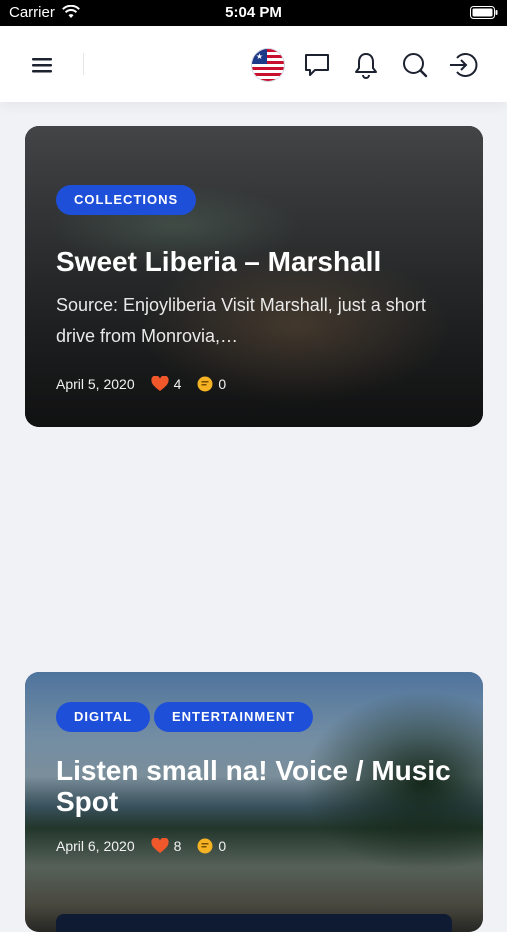  What do you see at coordinates (253, 786) in the screenshot?
I see `post-title: Listen small na! Voice / Music Spot` at bounding box center [253, 786].